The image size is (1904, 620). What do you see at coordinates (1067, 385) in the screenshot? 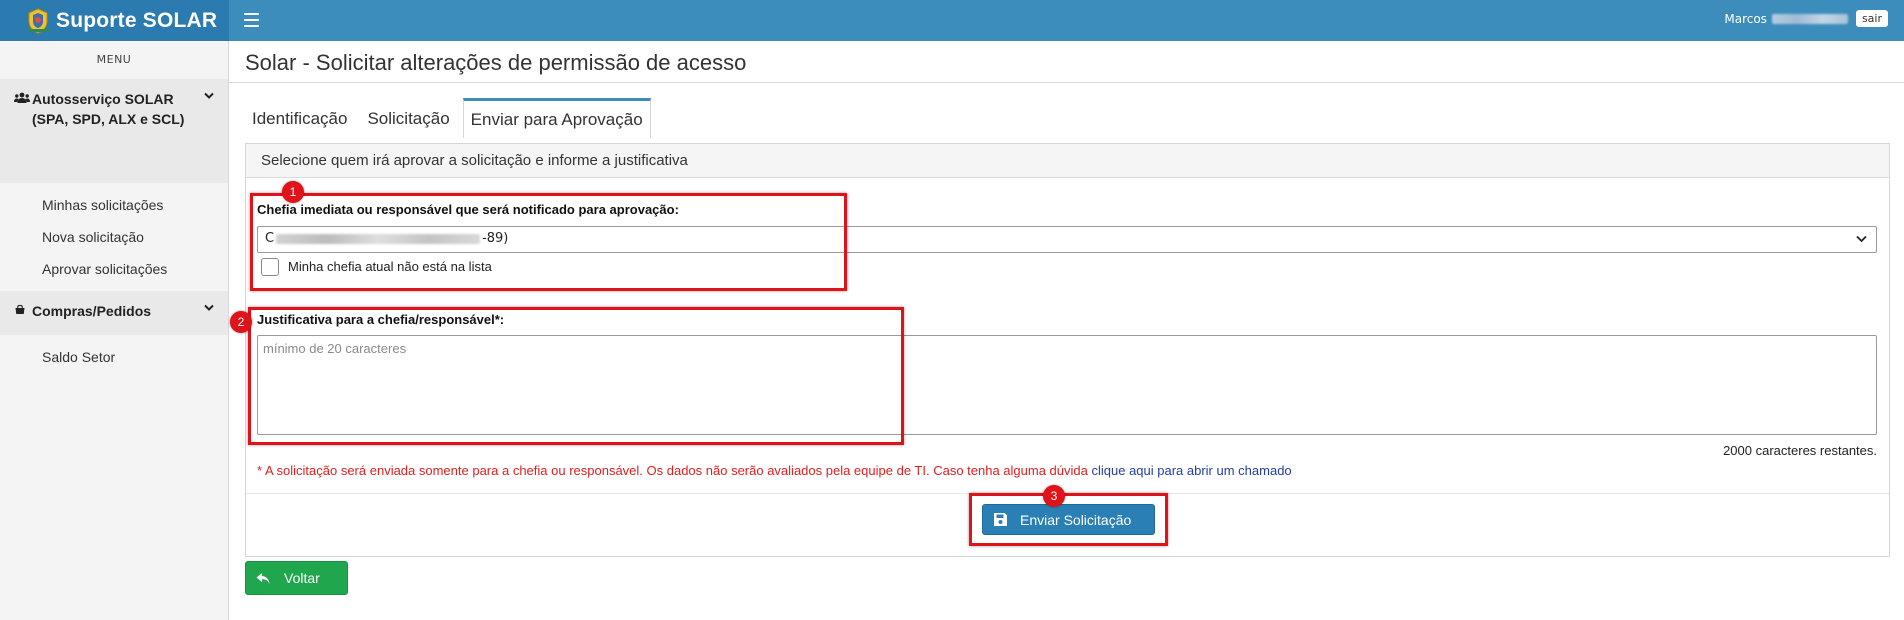
I see `justification-textarea` at bounding box center [1067, 385].